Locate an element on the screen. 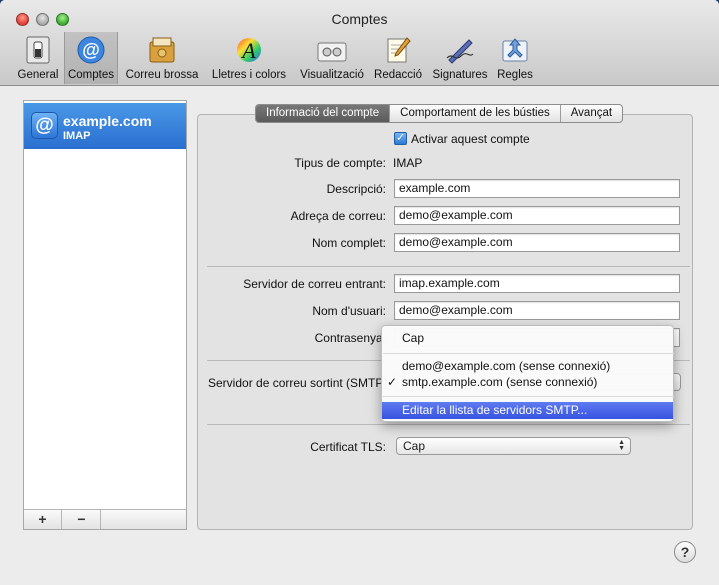  account-name: example.com is located at coordinates (107, 121).